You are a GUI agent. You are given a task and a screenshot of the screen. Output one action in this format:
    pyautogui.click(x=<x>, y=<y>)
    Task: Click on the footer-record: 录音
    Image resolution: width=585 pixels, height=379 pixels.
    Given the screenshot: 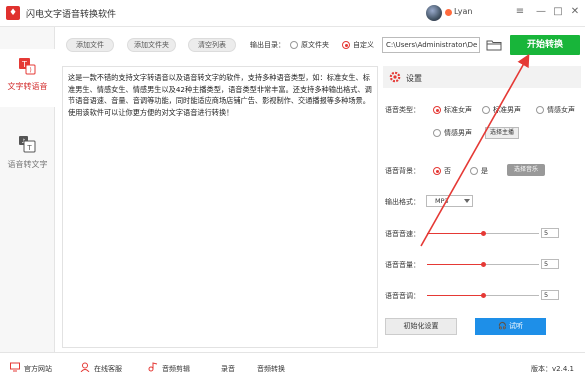 What is the action you would take?
    pyautogui.click(x=228, y=369)
    